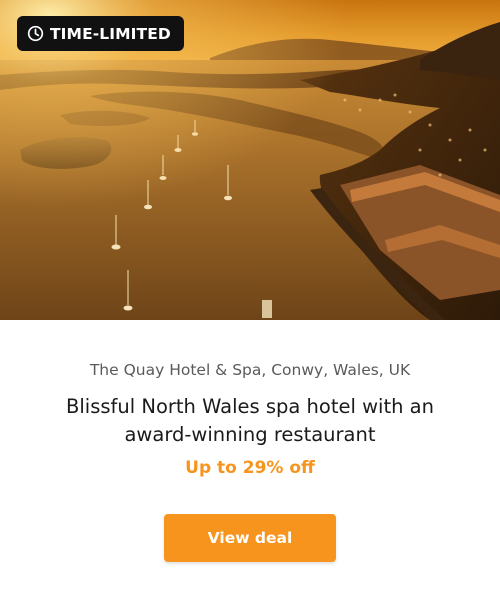 The image size is (500, 597). I want to click on discount-label: Up to 29% off, so click(250, 468).